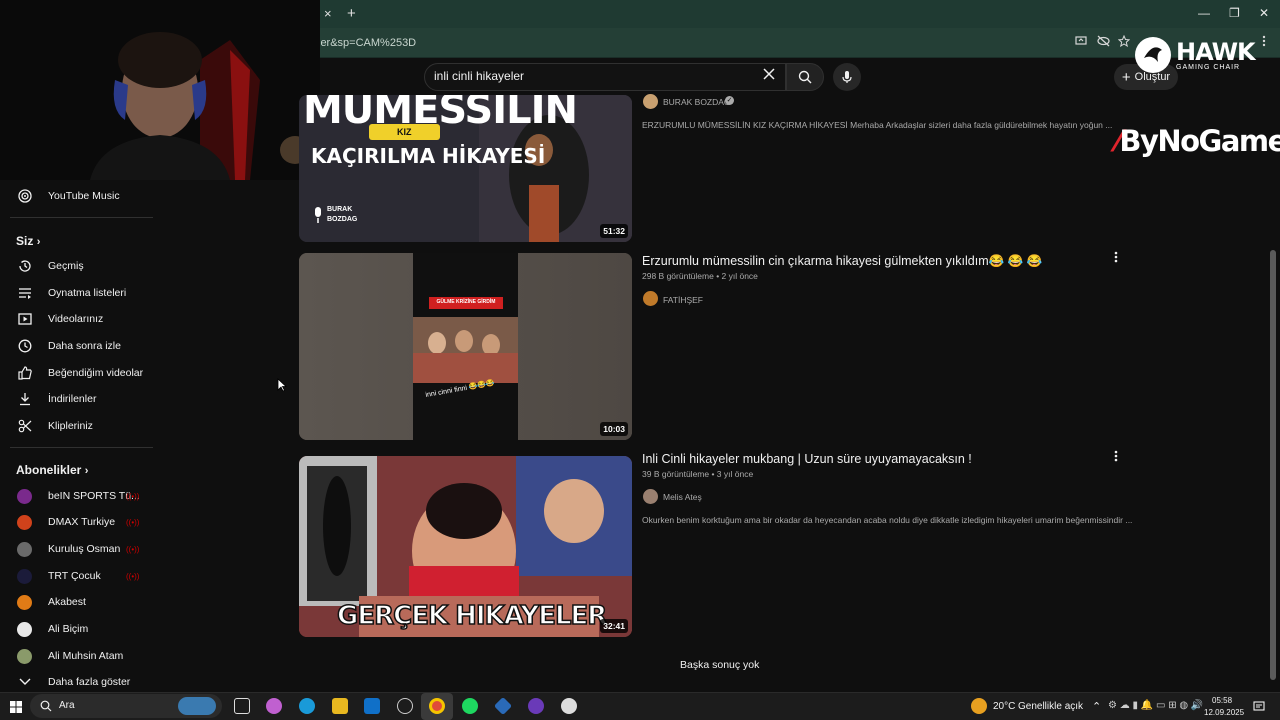 This screenshot has width=1280, height=720. I want to click on video-duration: 10:03, so click(614, 429).